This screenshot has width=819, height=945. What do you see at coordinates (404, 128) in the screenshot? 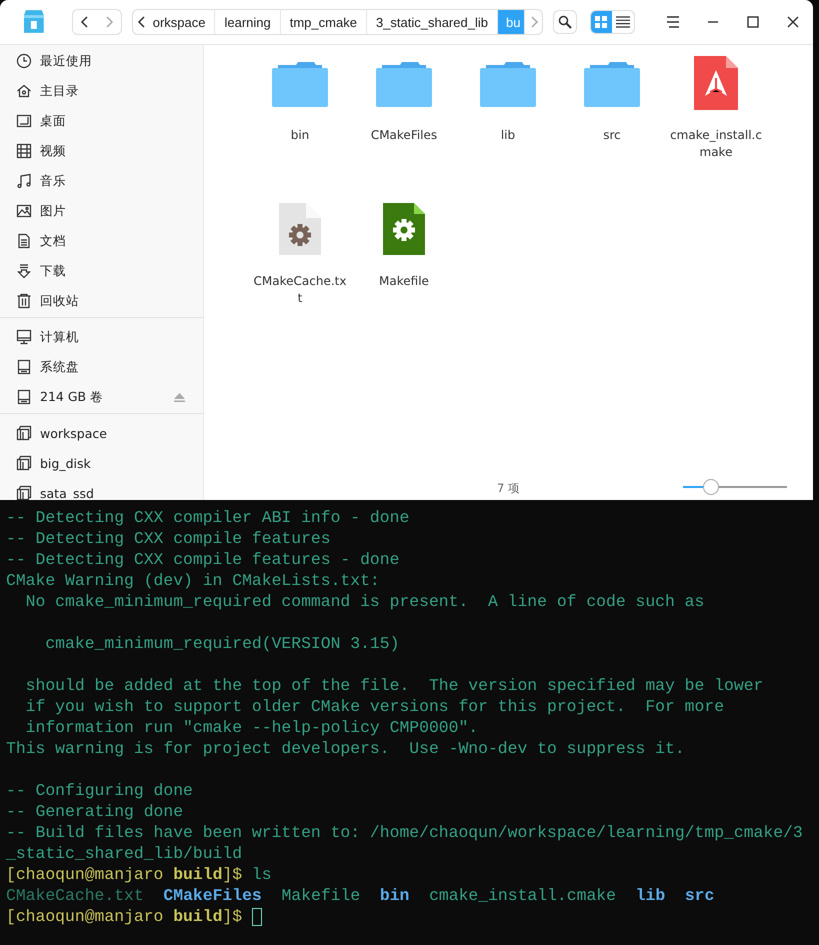
I see `file-item: CMakeFiles` at bounding box center [404, 128].